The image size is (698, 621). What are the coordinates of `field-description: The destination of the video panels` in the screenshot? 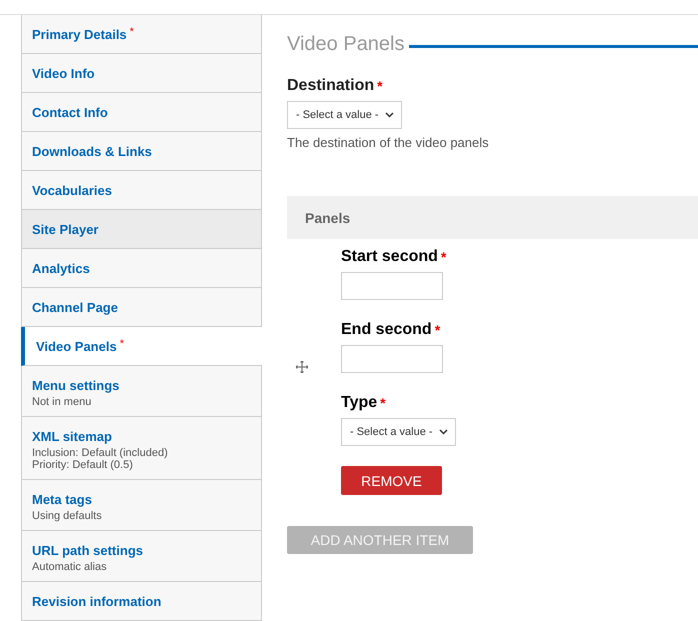 It's located at (388, 142).